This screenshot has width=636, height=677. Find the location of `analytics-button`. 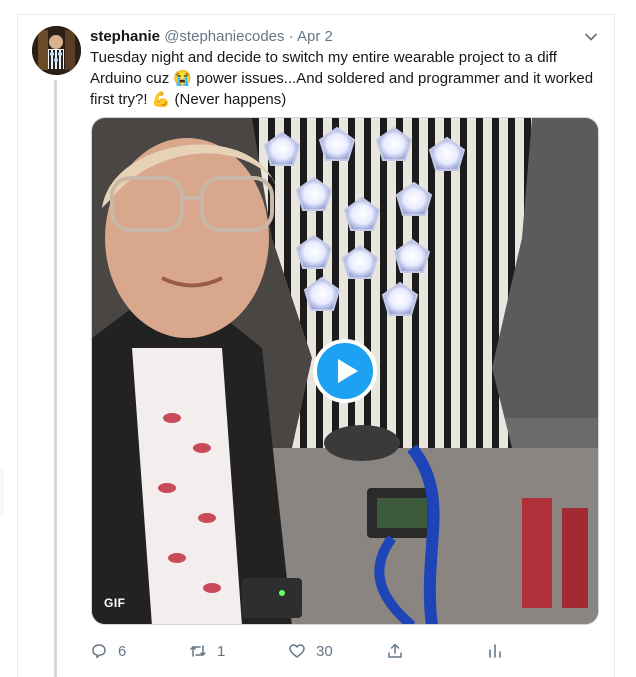

analytics-button is located at coordinates (495, 651).